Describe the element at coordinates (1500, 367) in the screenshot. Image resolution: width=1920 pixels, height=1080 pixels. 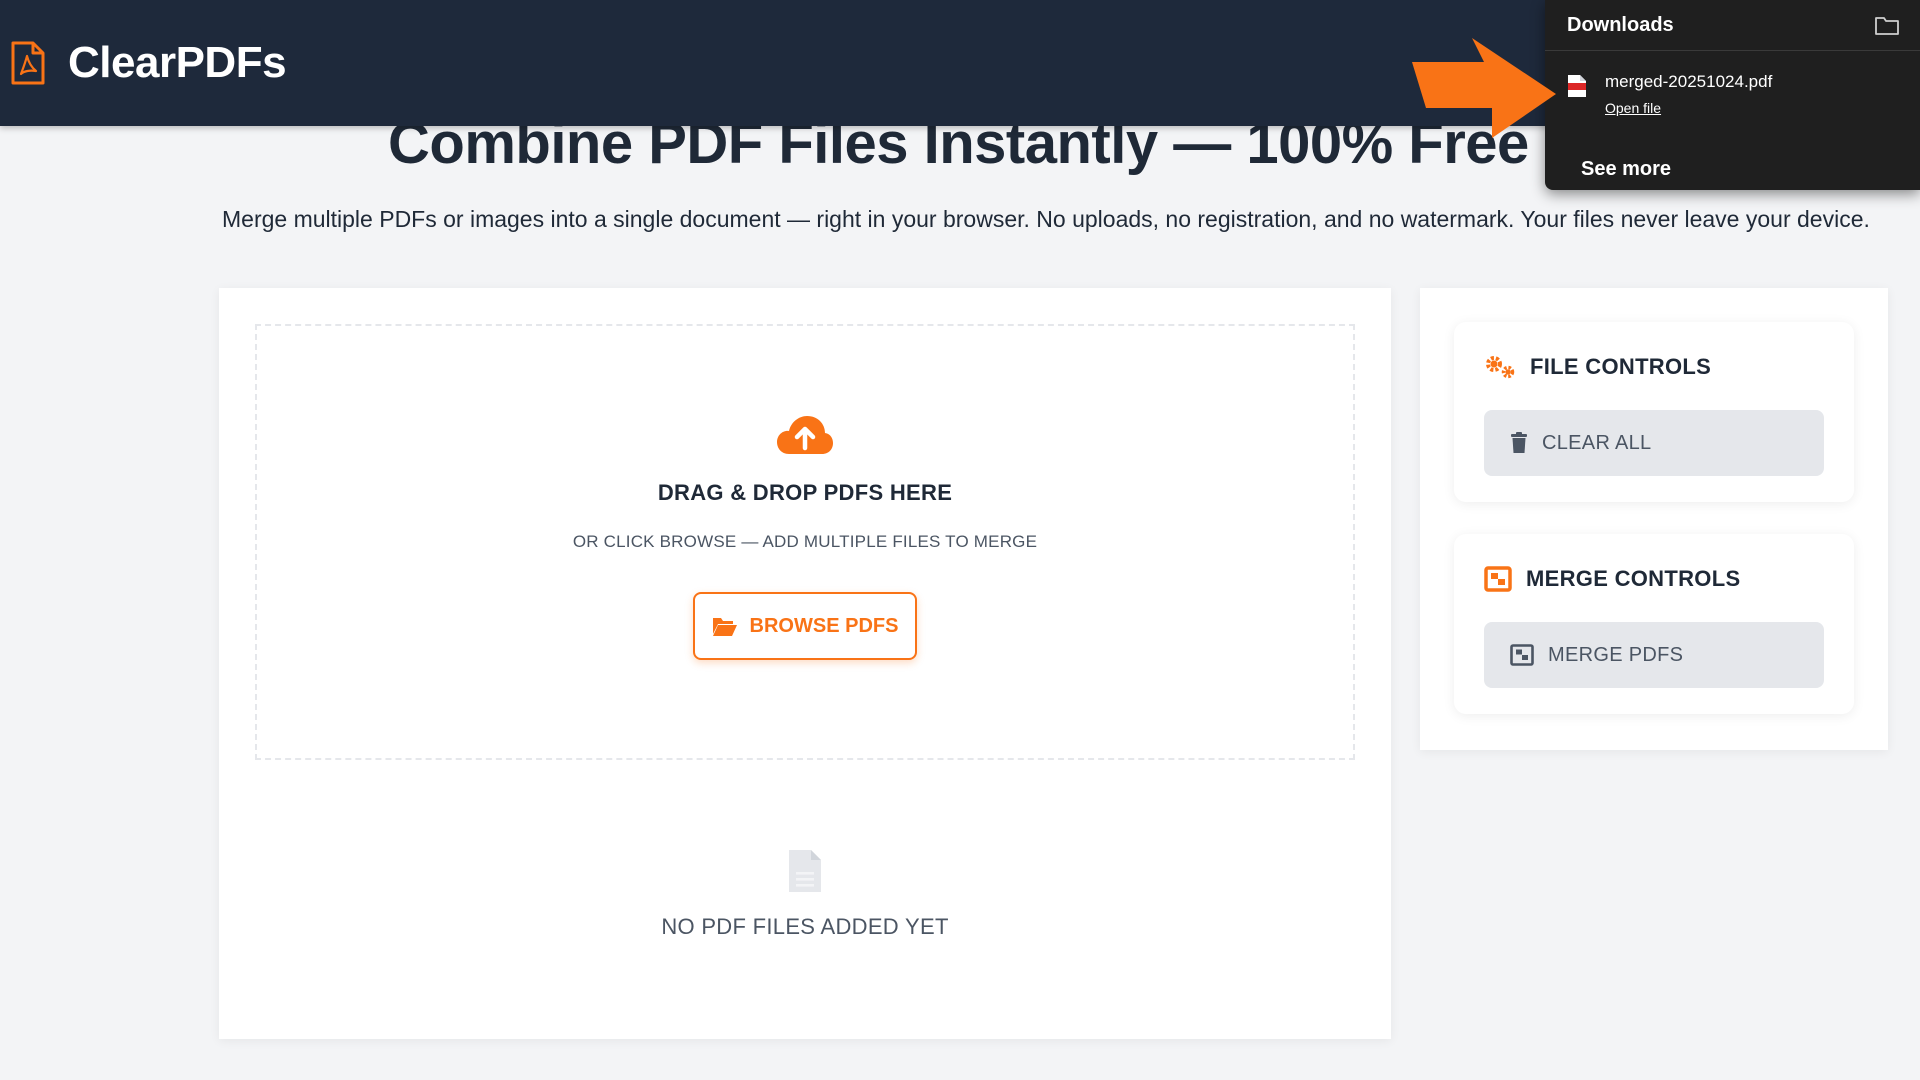
I see `gears-icon` at that location.